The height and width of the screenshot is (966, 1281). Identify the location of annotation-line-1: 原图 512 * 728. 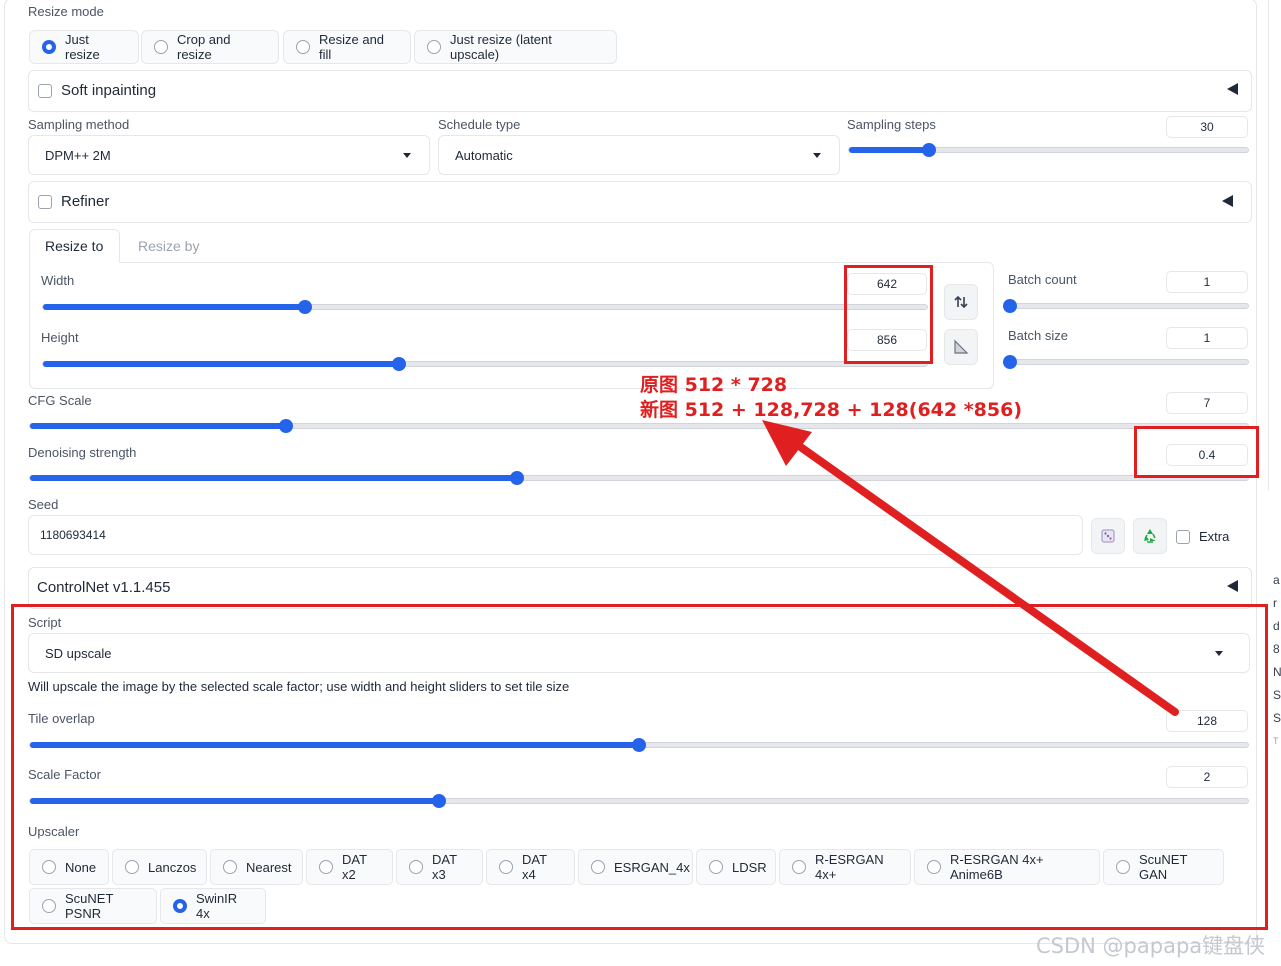
(714, 385).